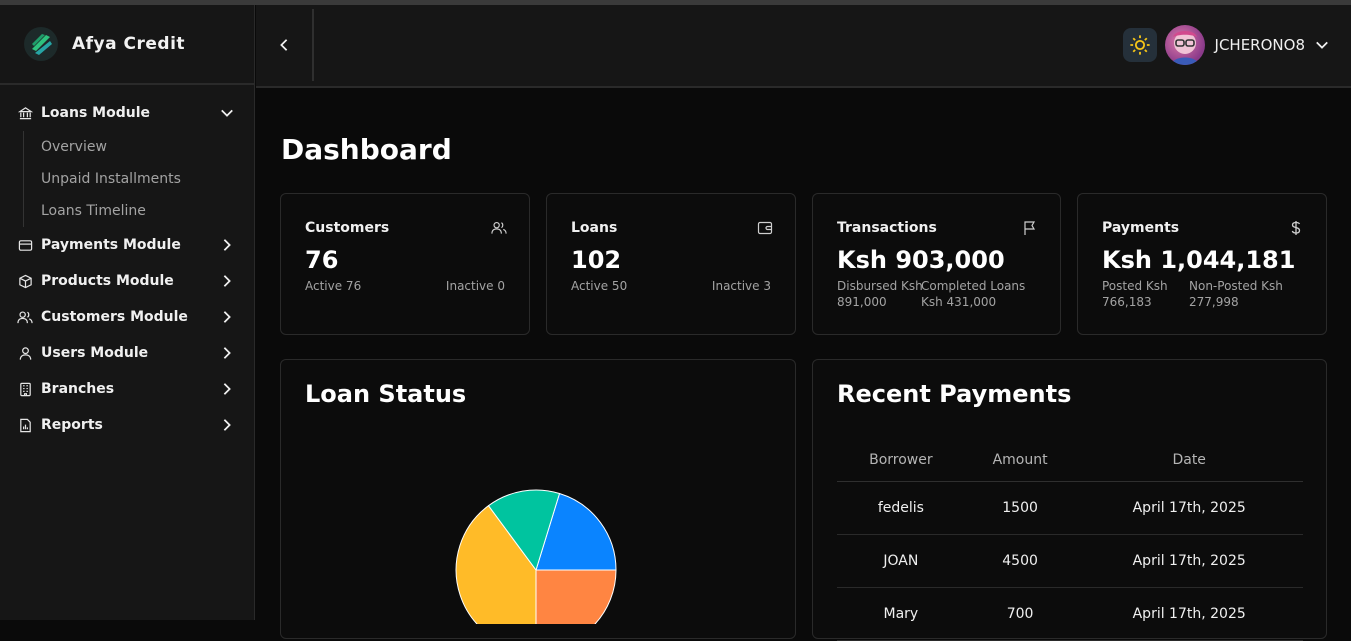  What do you see at coordinates (405, 264) in the screenshot?
I see `customers-card: Customers 76 Active 76 Inactive 0` at bounding box center [405, 264].